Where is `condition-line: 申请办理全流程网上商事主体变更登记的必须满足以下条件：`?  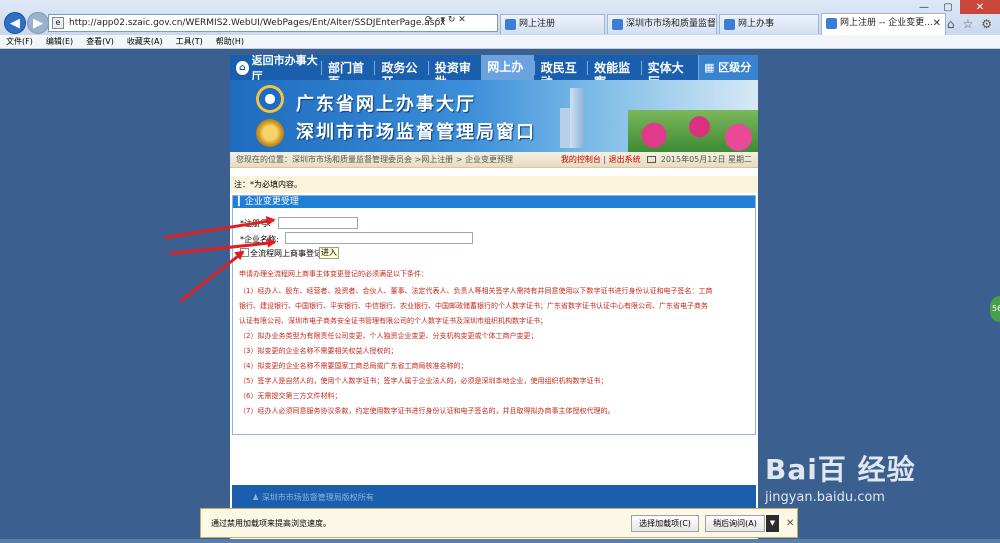 condition-line: 申请办理全流程网上商事主体变更登记的必须满足以下条件： is located at coordinates (333, 274).